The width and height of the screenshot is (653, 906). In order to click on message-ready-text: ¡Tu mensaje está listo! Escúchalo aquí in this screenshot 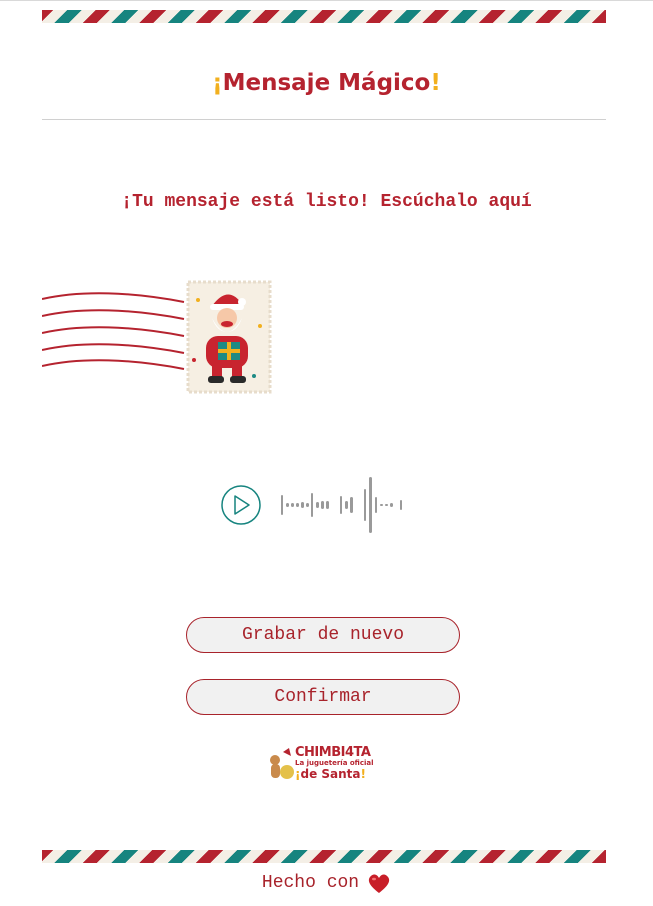, I will do `click(326, 202)`.